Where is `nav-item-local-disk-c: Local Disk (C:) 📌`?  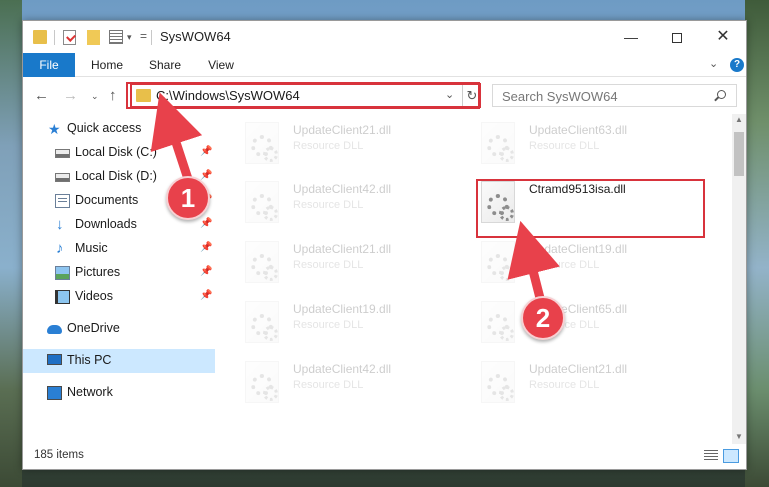 nav-item-local-disk-c: Local Disk (C:) 📌 is located at coordinates (119, 153).